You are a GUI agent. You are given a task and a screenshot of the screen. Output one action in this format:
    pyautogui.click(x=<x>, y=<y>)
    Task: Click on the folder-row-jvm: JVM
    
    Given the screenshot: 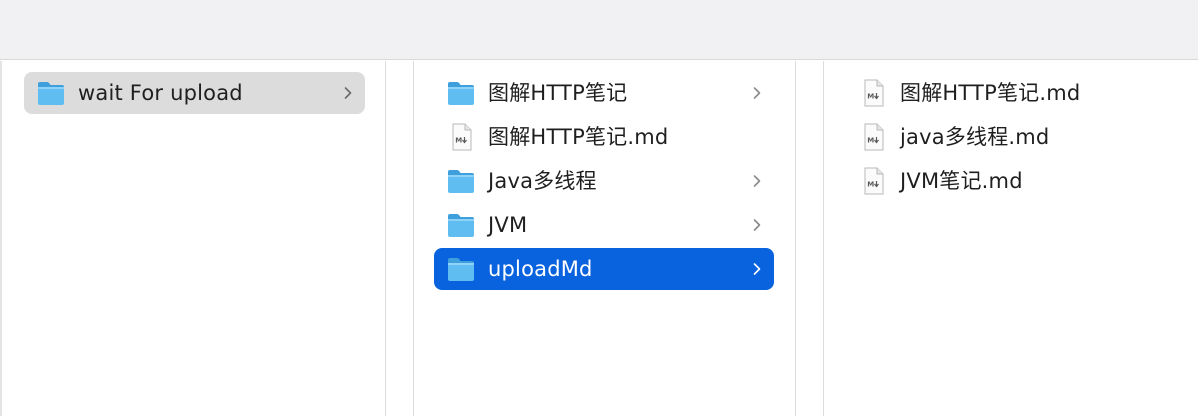 What is the action you would take?
    pyautogui.click(x=604, y=225)
    